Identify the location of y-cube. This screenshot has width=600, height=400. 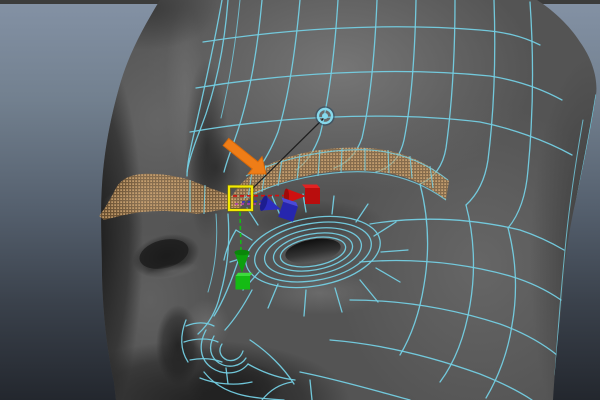
(243, 283).